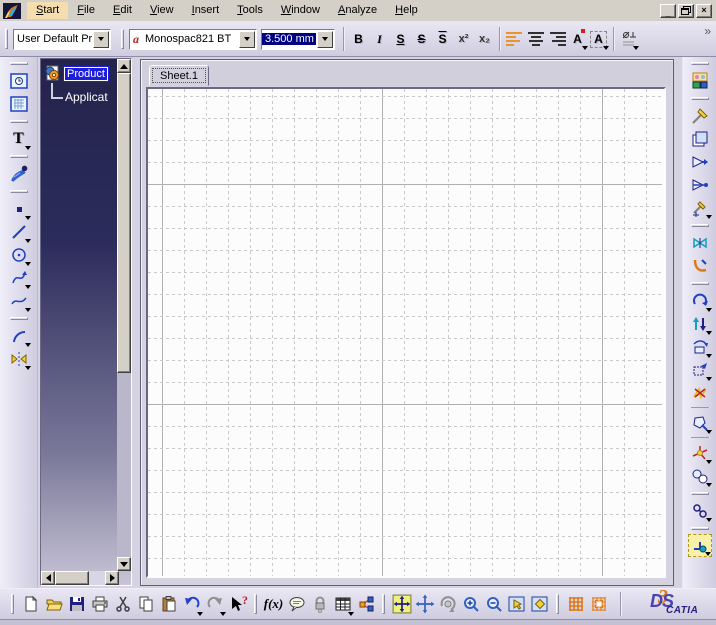  I want to click on undo-button, so click(191, 604).